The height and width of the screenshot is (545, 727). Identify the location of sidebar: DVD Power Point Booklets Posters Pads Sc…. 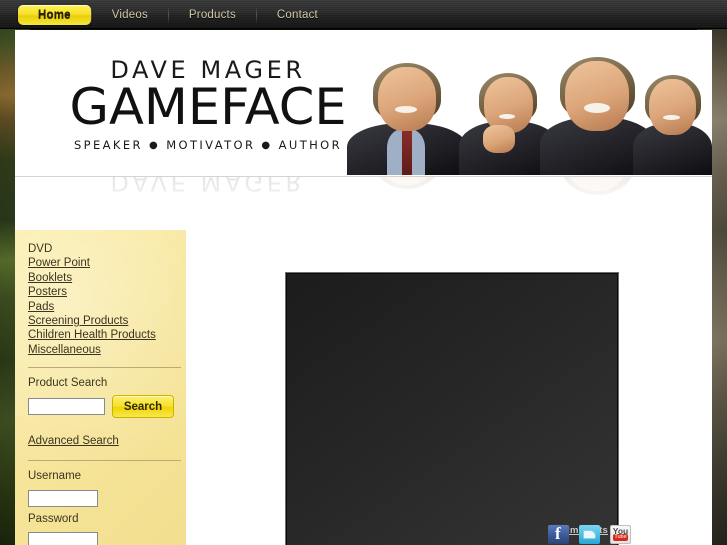
(100, 387).